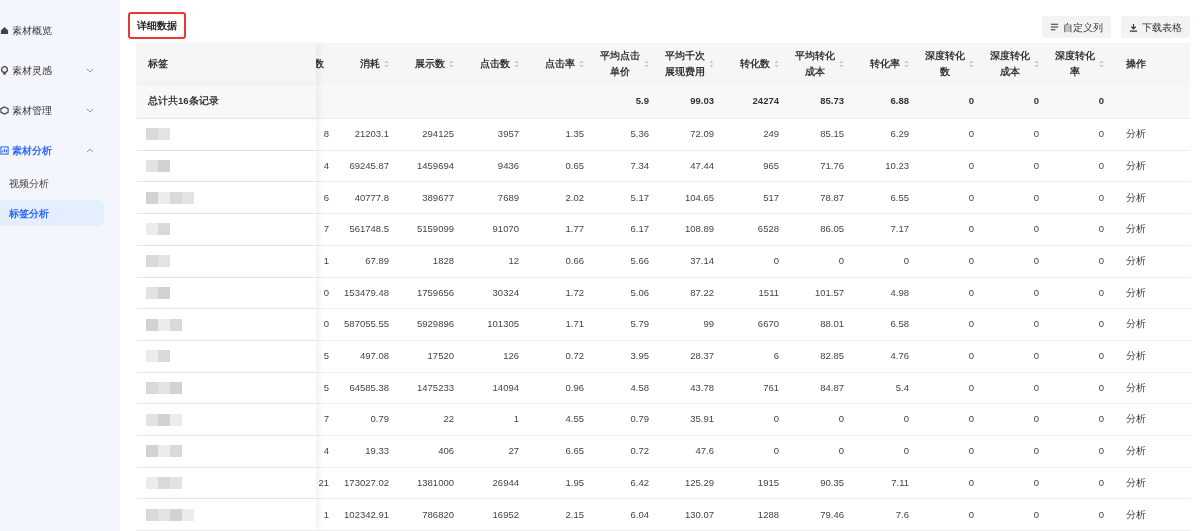 The width and height of the screenshot is (1202, 531). Describe the element at coordinates (366, 292) in the screenshot. I see `table-cell: 153479.48` at that location.